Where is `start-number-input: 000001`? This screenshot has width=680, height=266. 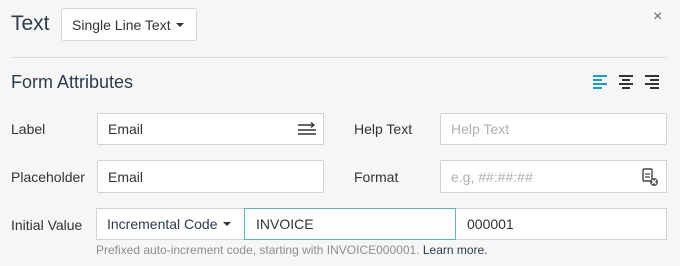 start-number-input: 000001 is located at coordinates (561, 224).